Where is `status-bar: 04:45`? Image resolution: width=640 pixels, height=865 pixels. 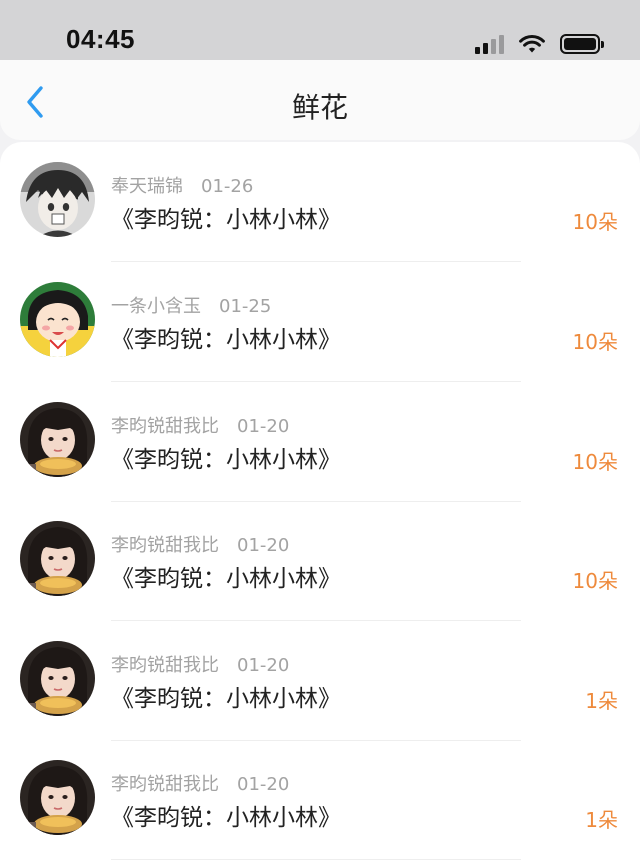
status-bar: 04:45 is located at coordinates (320, 30).